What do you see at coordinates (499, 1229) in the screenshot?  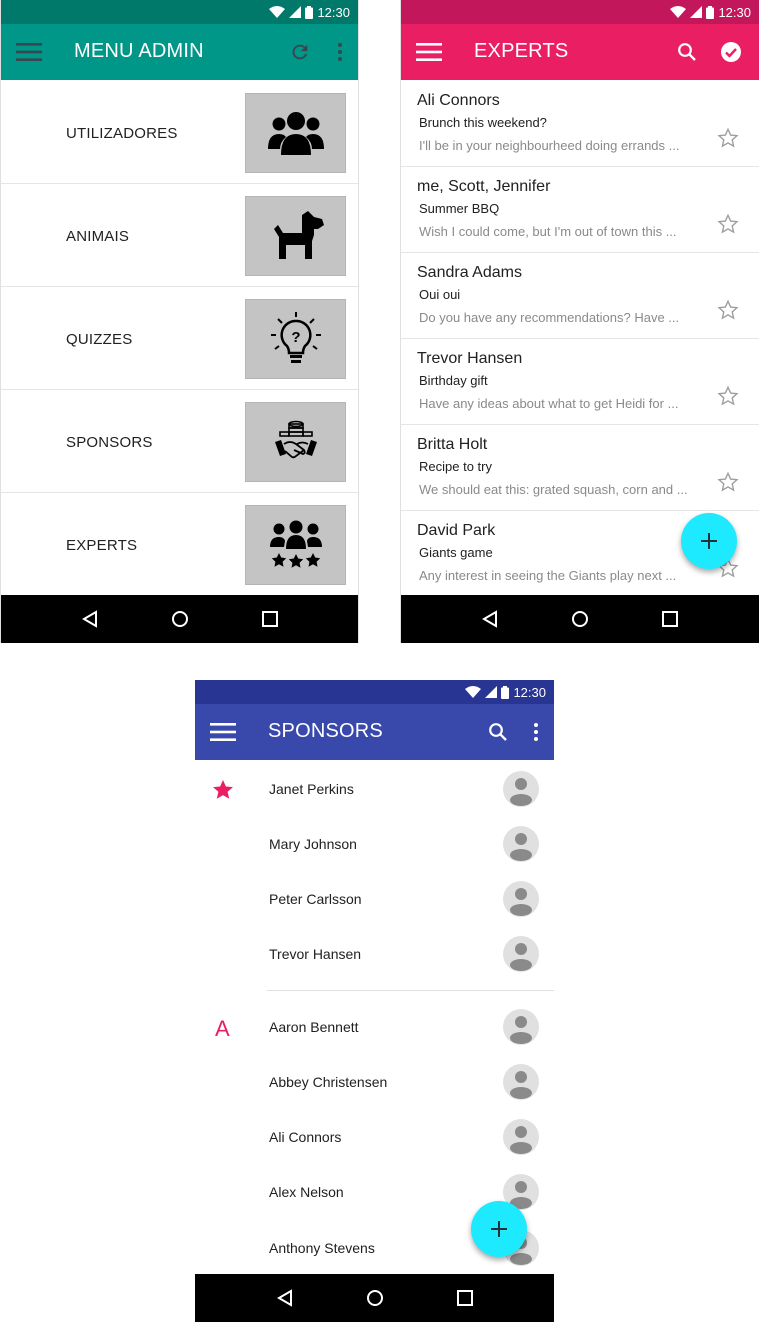 I see `add-sponsor-fab` at bounding box center [499, 1229].